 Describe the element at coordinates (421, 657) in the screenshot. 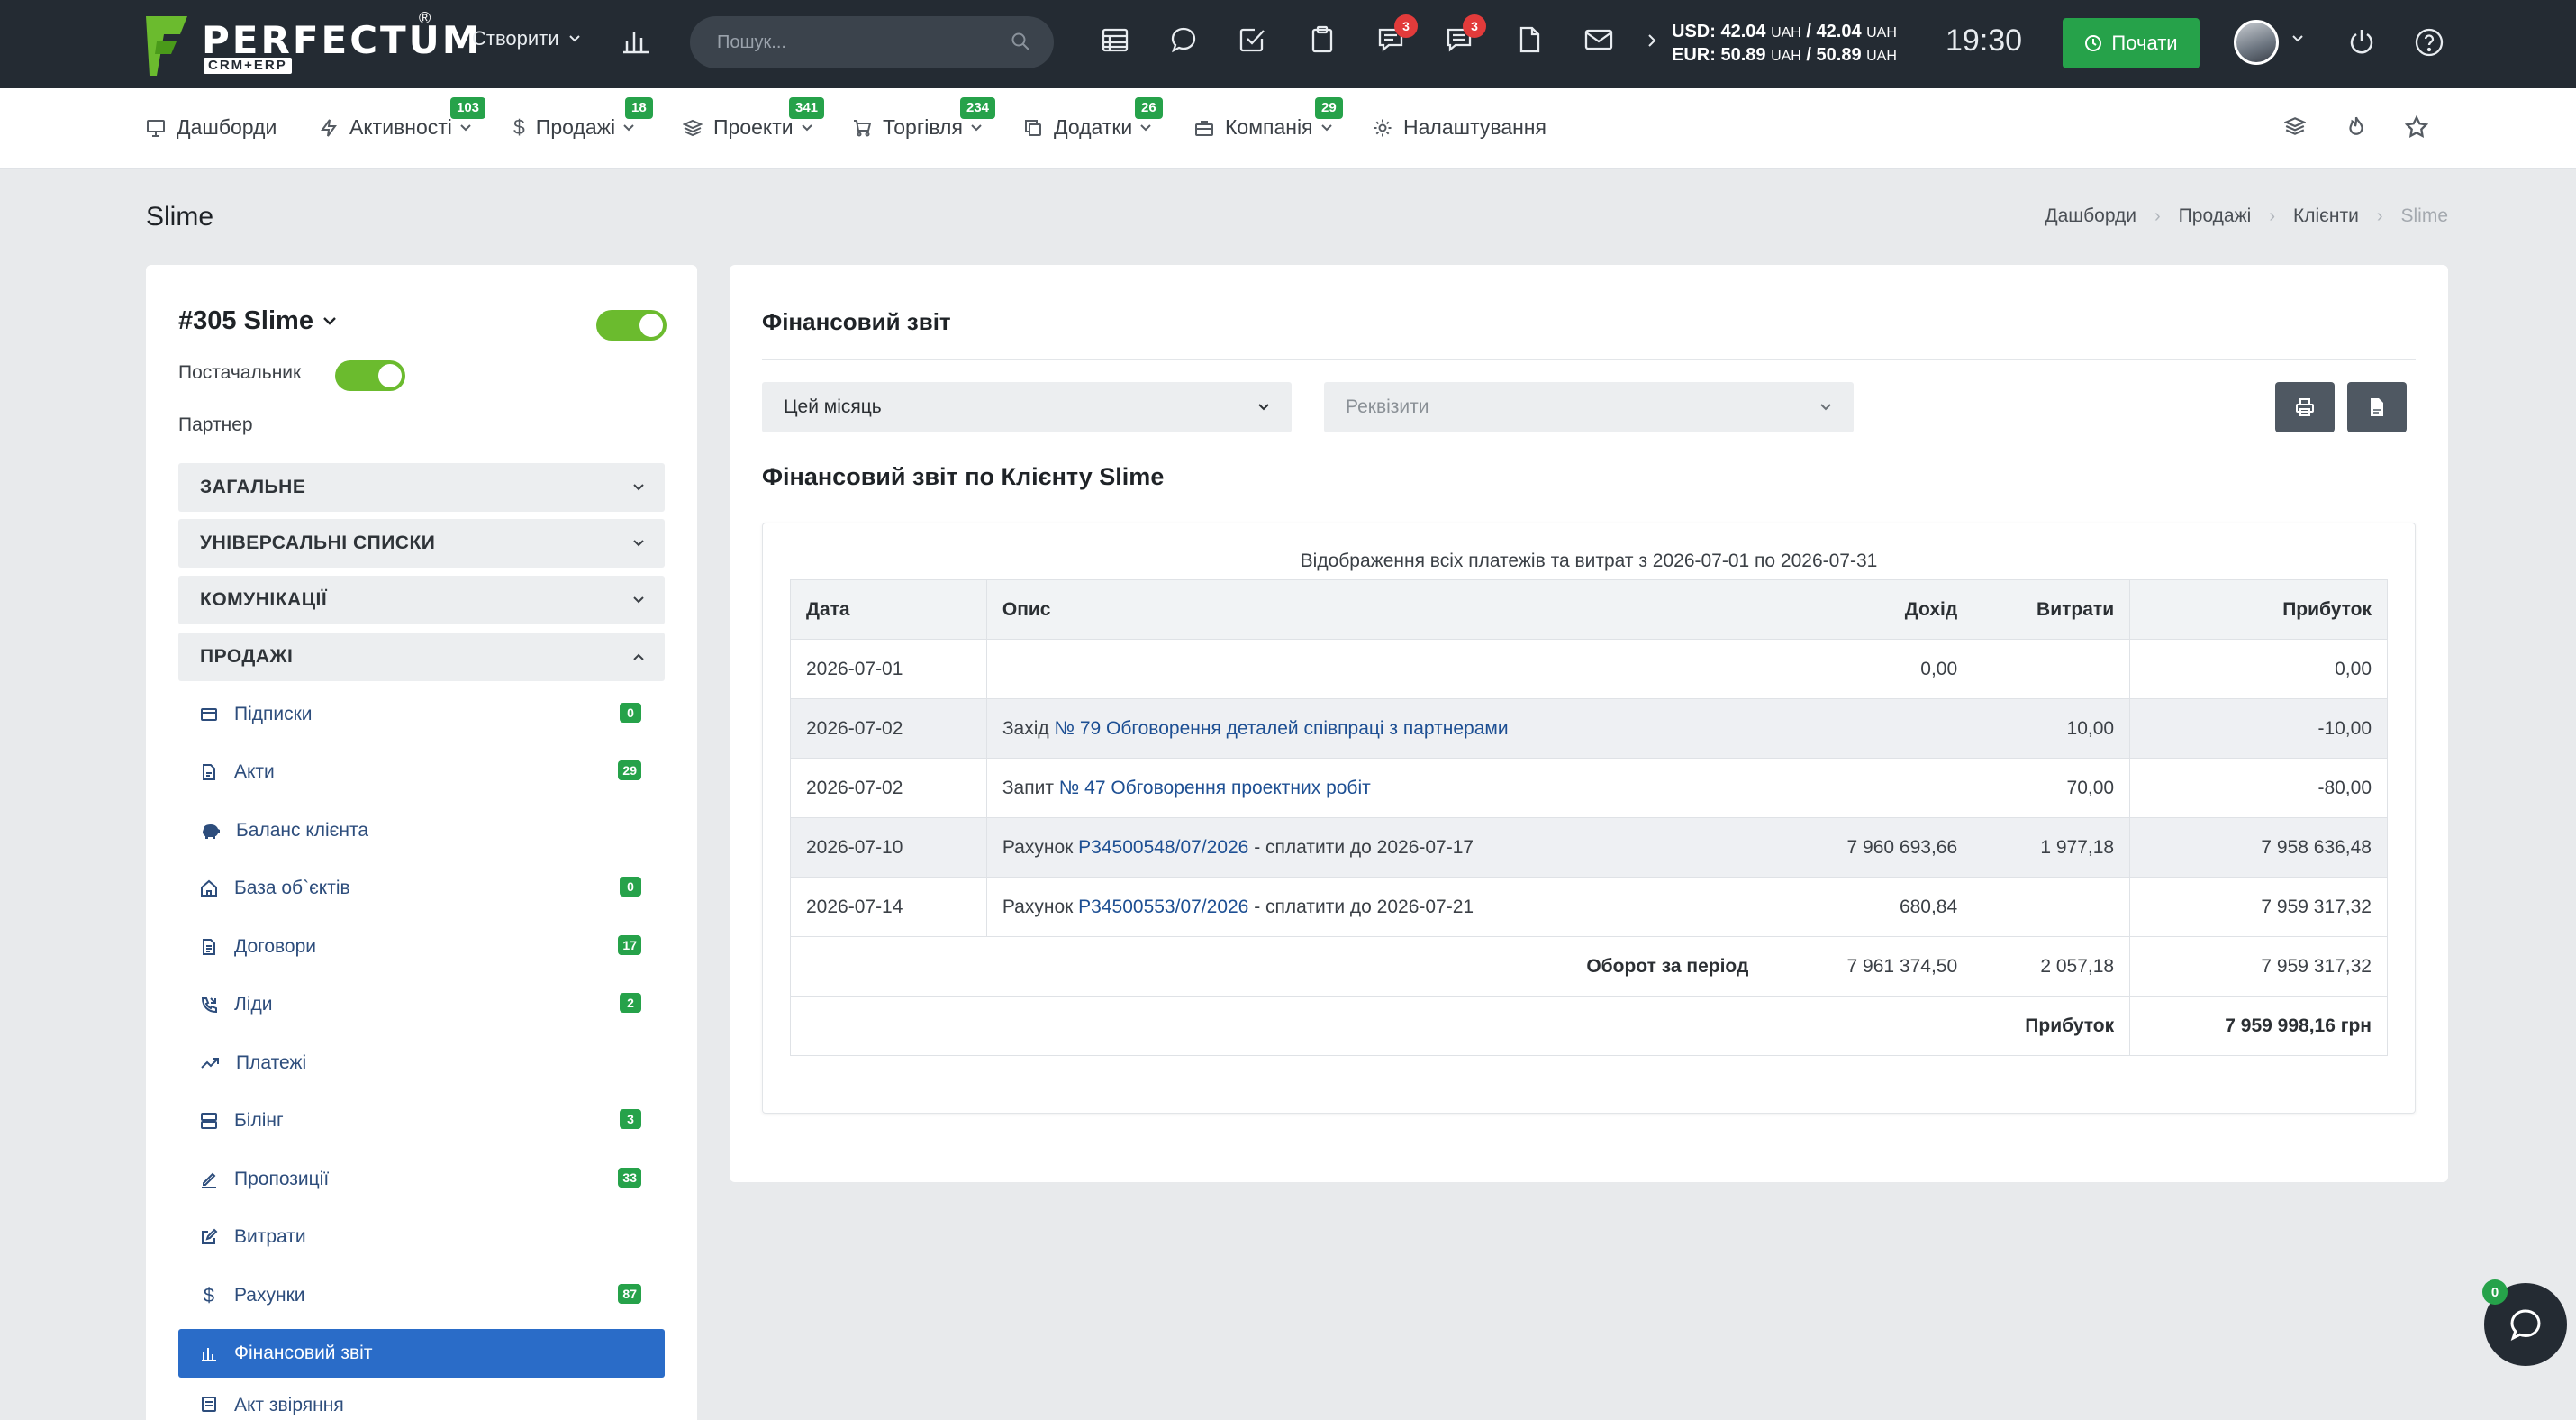

I see `section-sales: ПРОДАЖІ` at that location.